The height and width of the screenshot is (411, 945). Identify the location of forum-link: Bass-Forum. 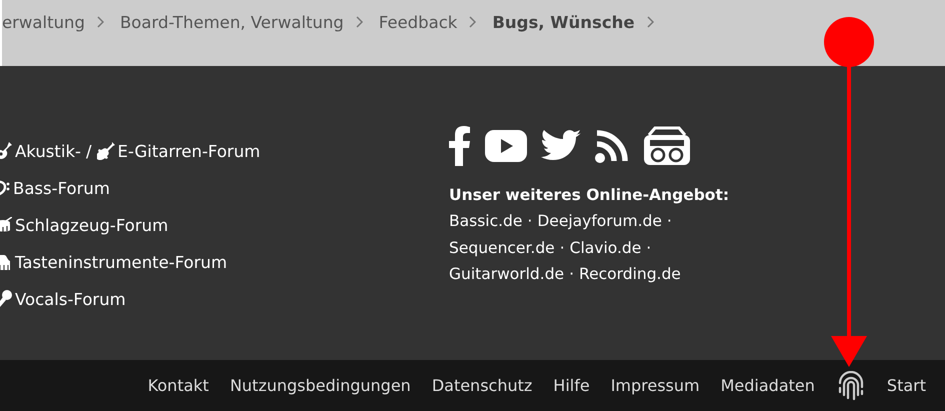
(55, 188).